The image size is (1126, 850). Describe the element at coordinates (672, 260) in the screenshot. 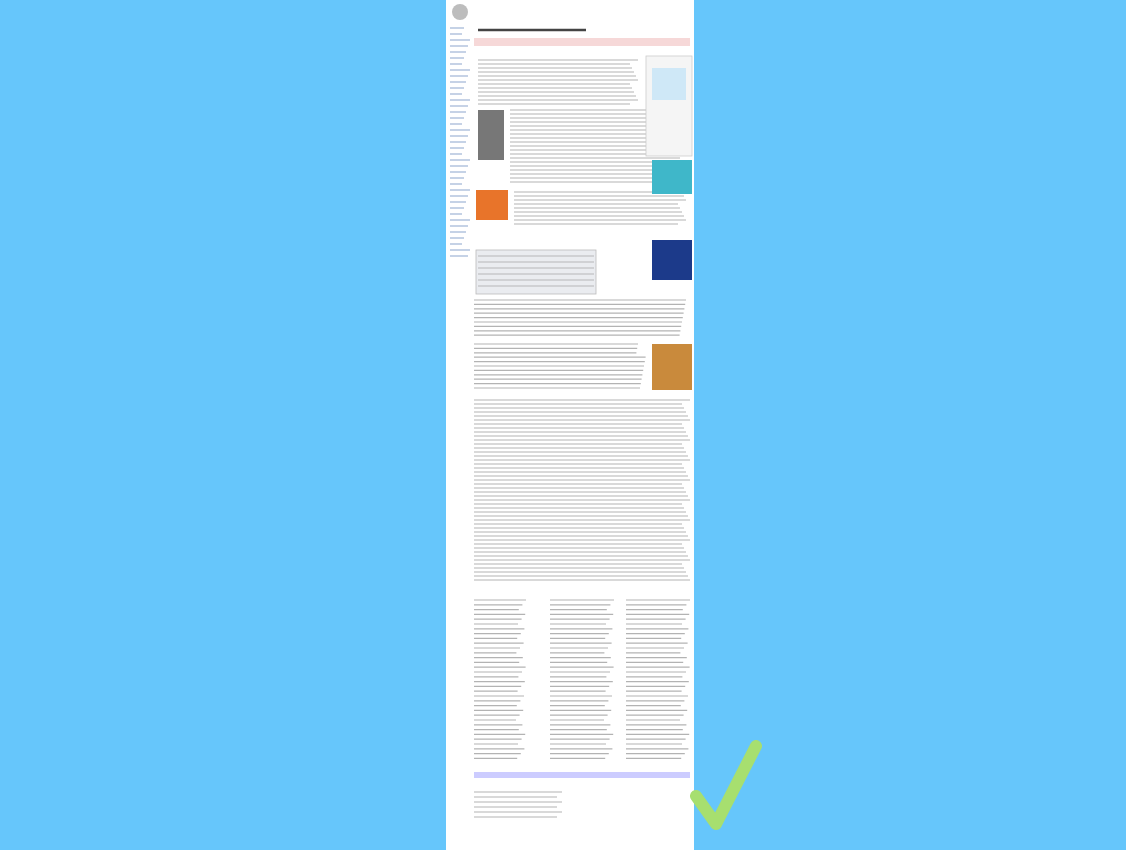

I see `radar-image-placeholder` at that location.